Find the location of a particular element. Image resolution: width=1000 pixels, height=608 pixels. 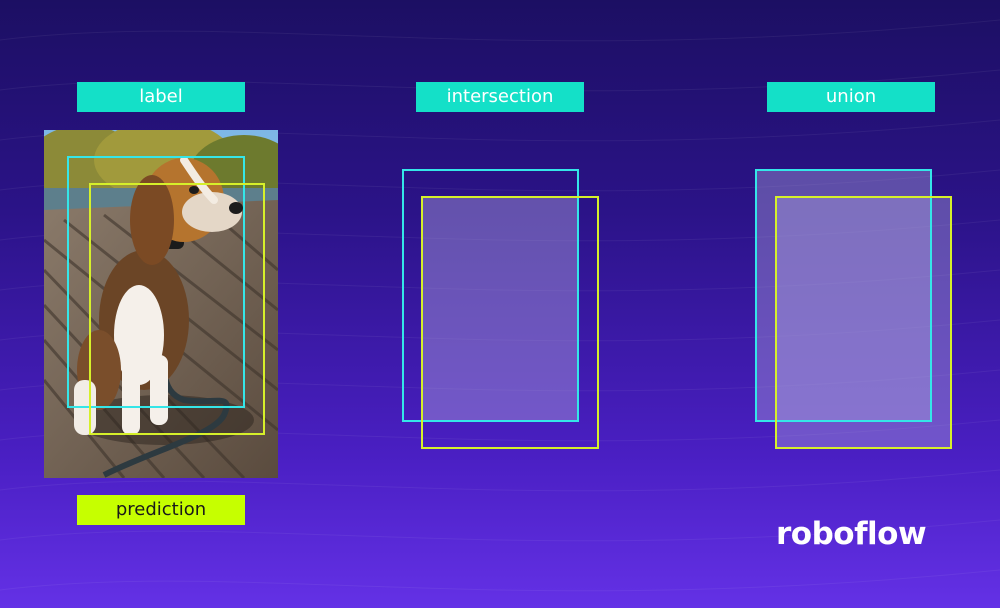

intersection-tag: intersection is located at coordinates (500, 97).